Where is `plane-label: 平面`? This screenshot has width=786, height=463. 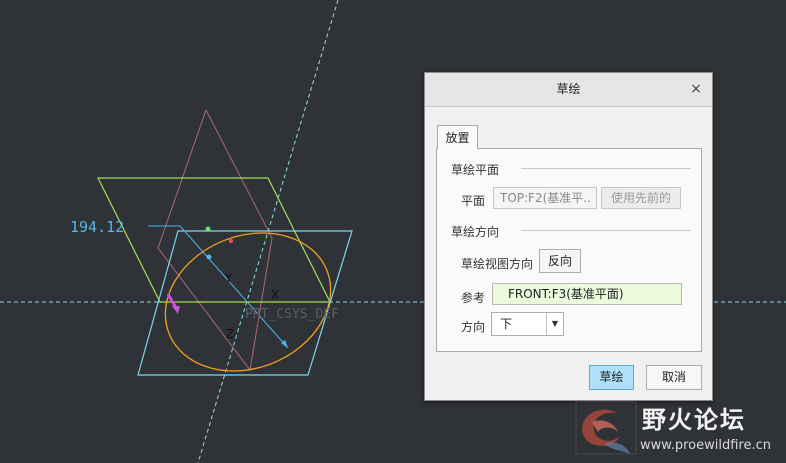
plane-label: 平面 is located at coordinates (473, 201).